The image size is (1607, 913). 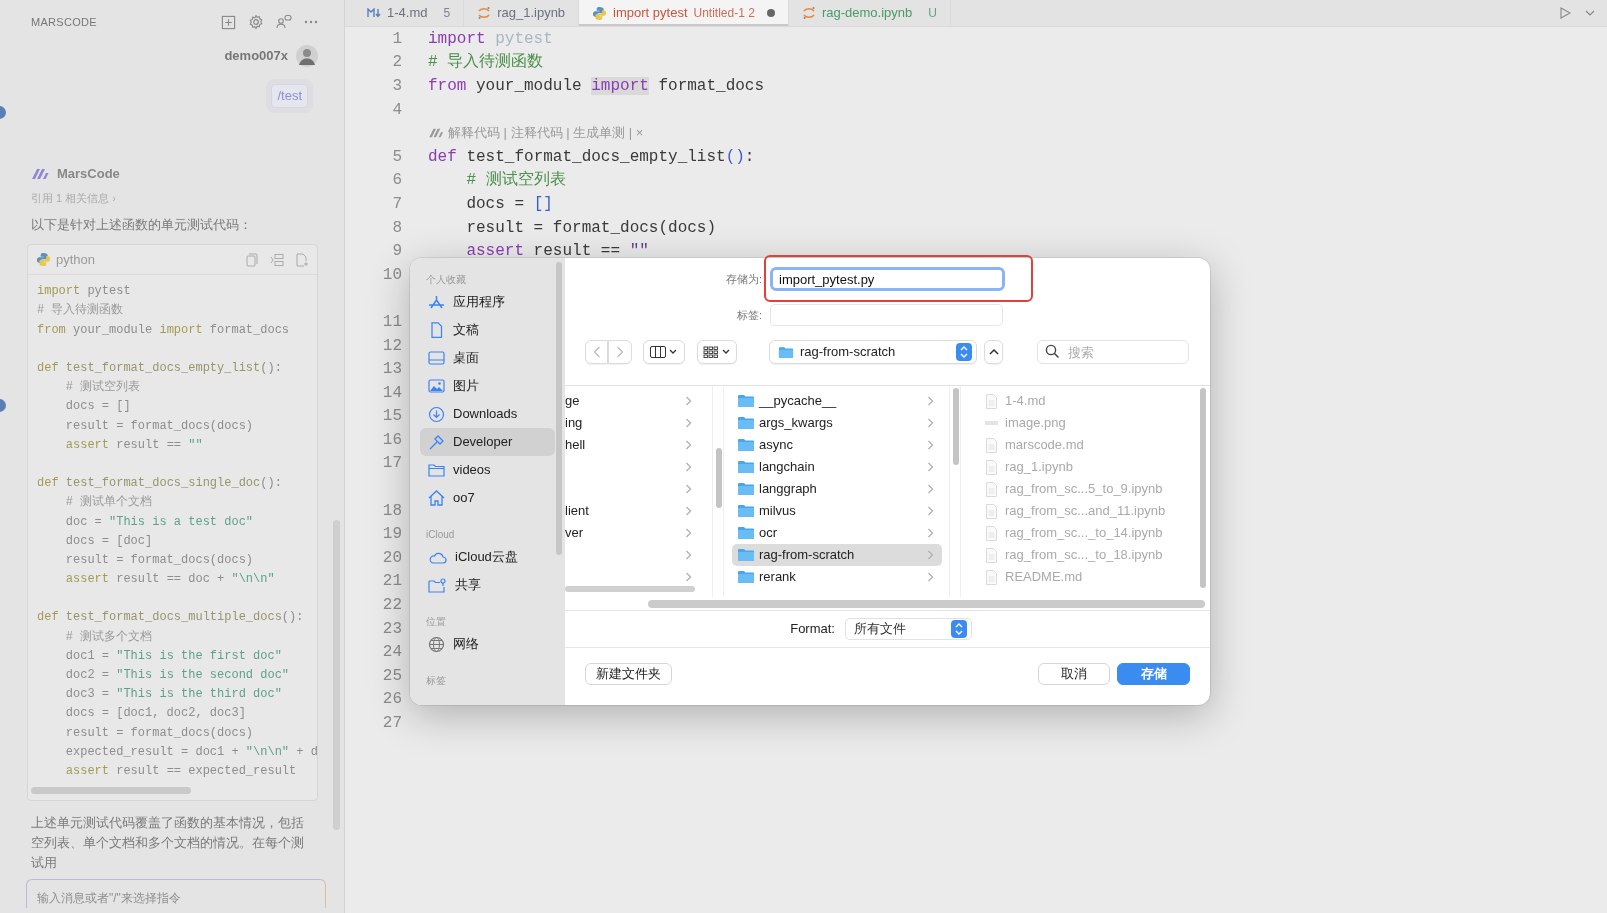 I want to click on line-number: 20, so click(x=391, y=558).